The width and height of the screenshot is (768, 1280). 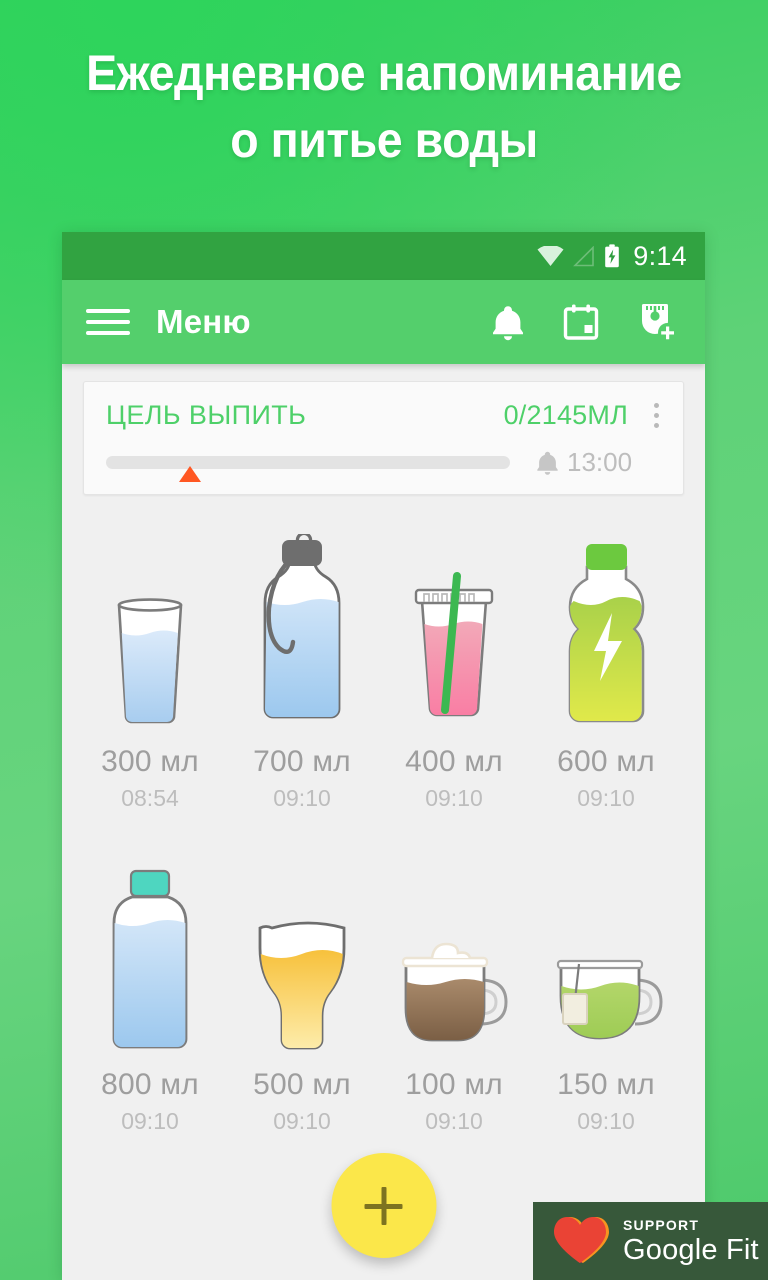 I want to click on goal-card-bottom-row: 13:00, so click(x=385, y=464).